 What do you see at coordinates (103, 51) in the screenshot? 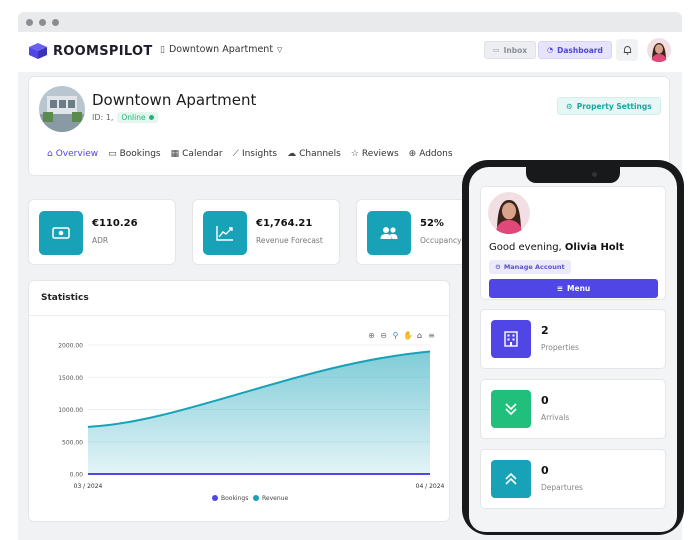
I see `brand-name: ROOMSPILOT` at bounding box center [103, 51].